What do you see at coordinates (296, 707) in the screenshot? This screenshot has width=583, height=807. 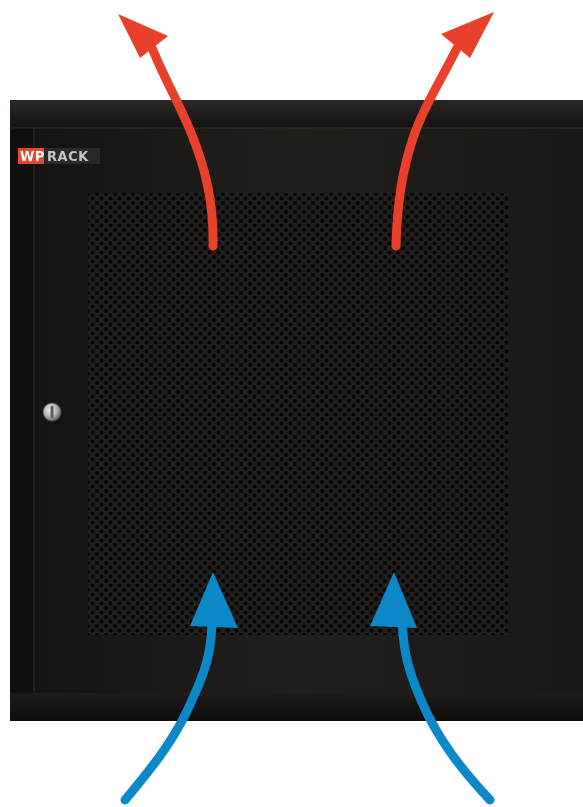 I see `cabinet-bottom-strip` at bounding box center [296, 707].